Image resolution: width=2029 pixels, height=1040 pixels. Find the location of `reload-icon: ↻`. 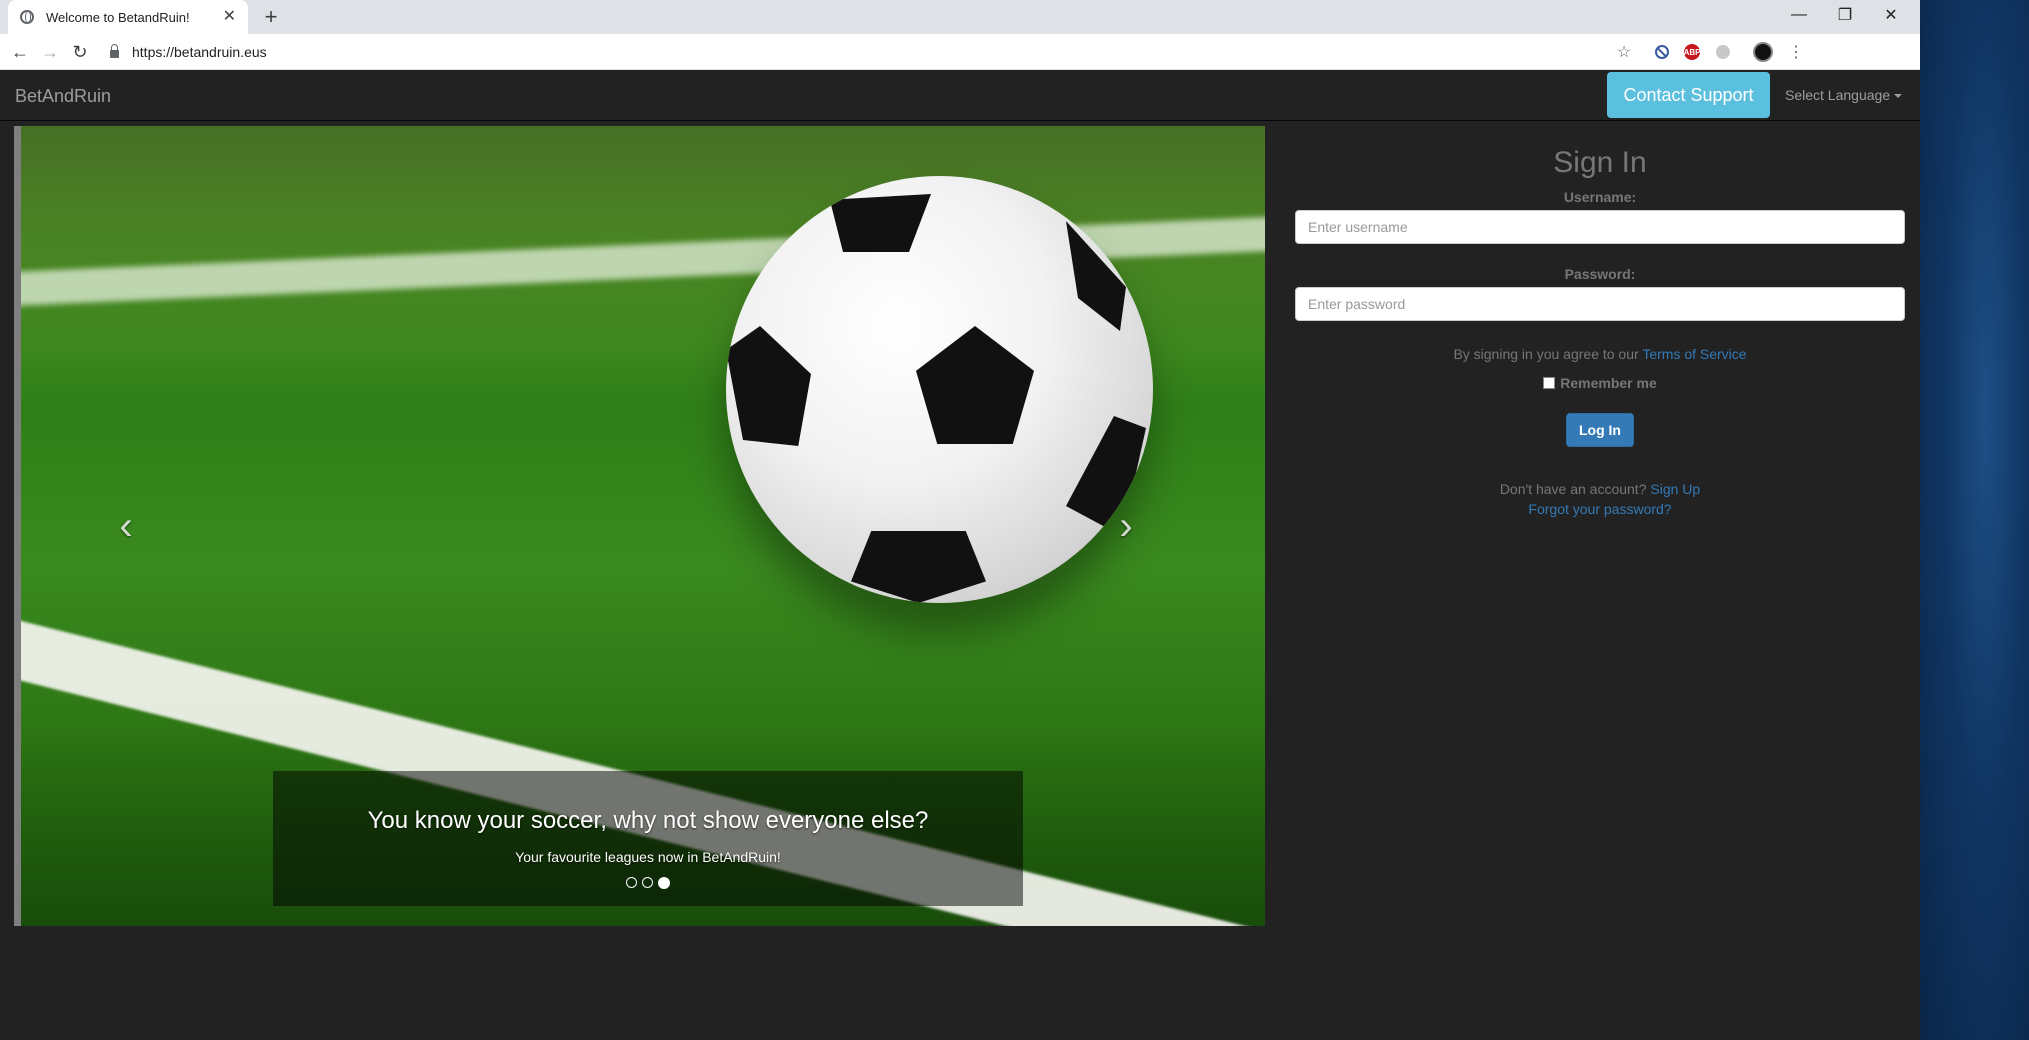

reload-icon: ↻ is located at coordinates (80, 51).